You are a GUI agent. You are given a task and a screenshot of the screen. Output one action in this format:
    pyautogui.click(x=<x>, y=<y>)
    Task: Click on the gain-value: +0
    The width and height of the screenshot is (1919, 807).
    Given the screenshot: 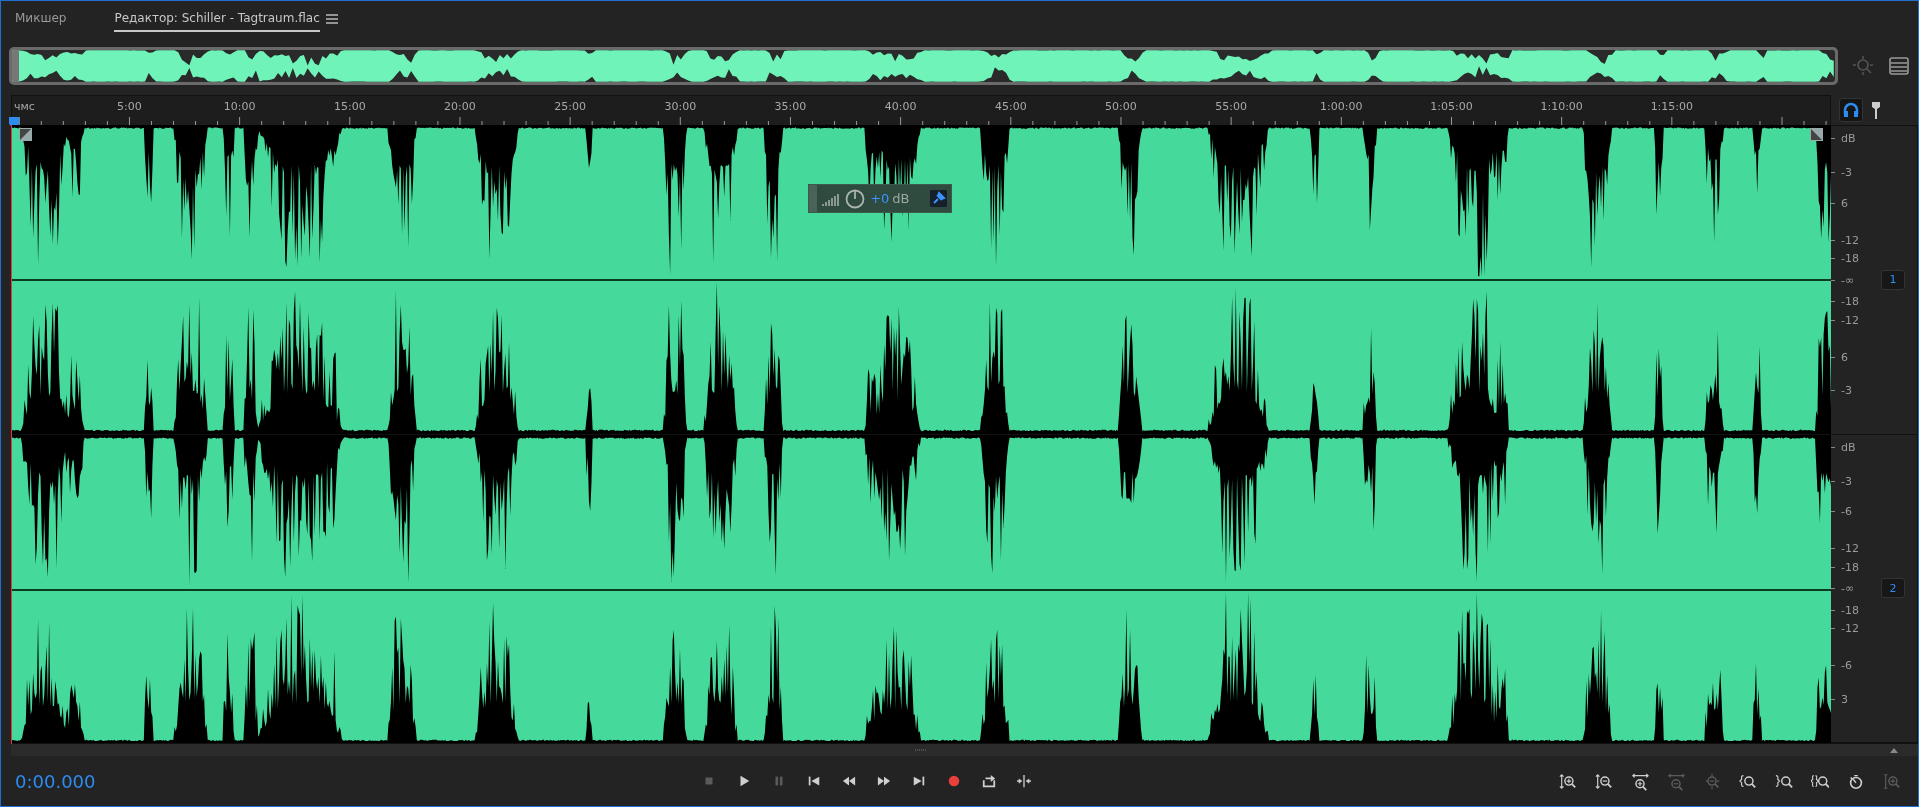 What is the action you would take?
    pyautogui.click(x=880, y=198)
    